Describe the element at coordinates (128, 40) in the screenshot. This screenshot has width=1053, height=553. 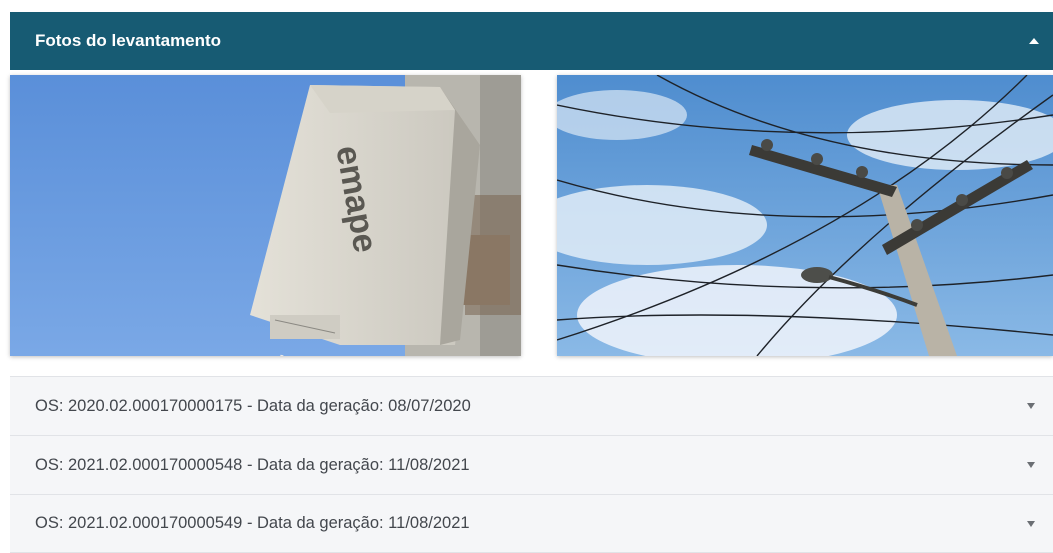
I see `panel-title: Fotos do levantamento` at that location.